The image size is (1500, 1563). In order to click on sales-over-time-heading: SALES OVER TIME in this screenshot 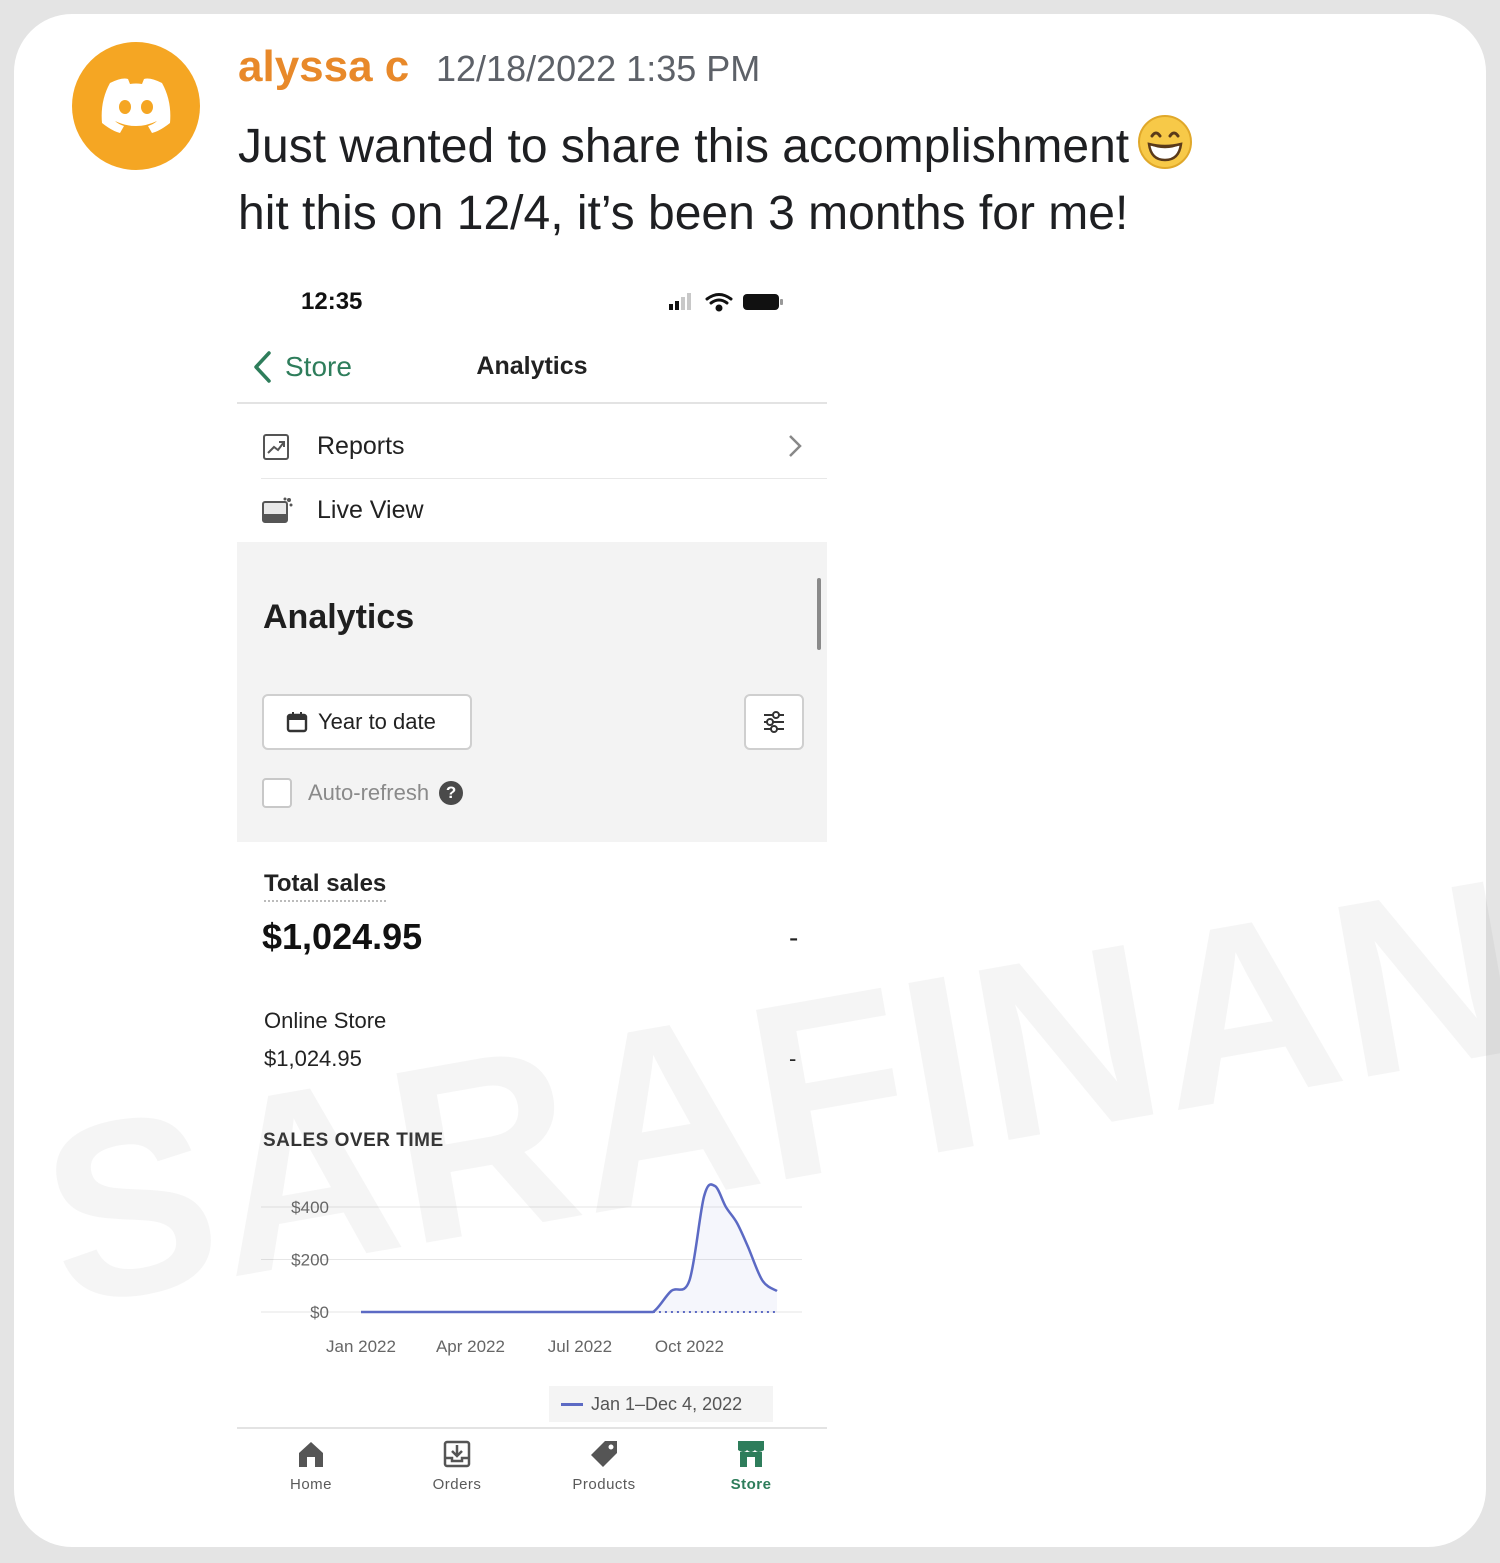, I will do `click(353, 1140)`.